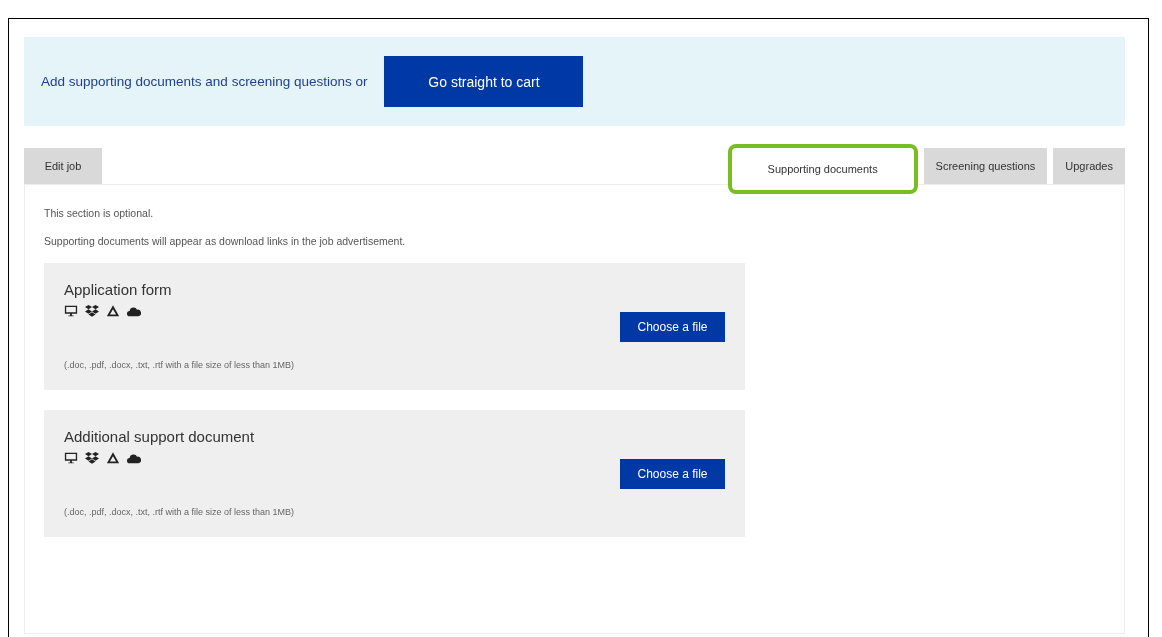  Describe the element at coordinates (225, 241) in the screenshot. I see `info-text: Supporting documents will appear as download links in the job advertisement.` at that location.